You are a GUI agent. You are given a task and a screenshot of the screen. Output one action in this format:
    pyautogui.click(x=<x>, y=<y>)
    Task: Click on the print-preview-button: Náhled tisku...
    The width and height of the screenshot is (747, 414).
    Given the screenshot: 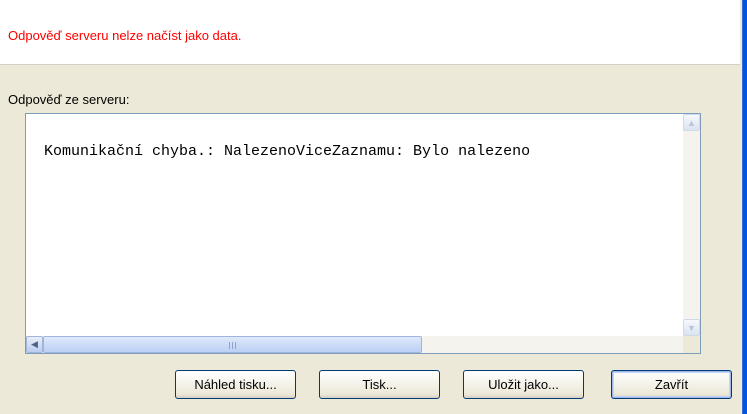 What is the action you would take?
    pyautogui.click(x=235, y=384)
    